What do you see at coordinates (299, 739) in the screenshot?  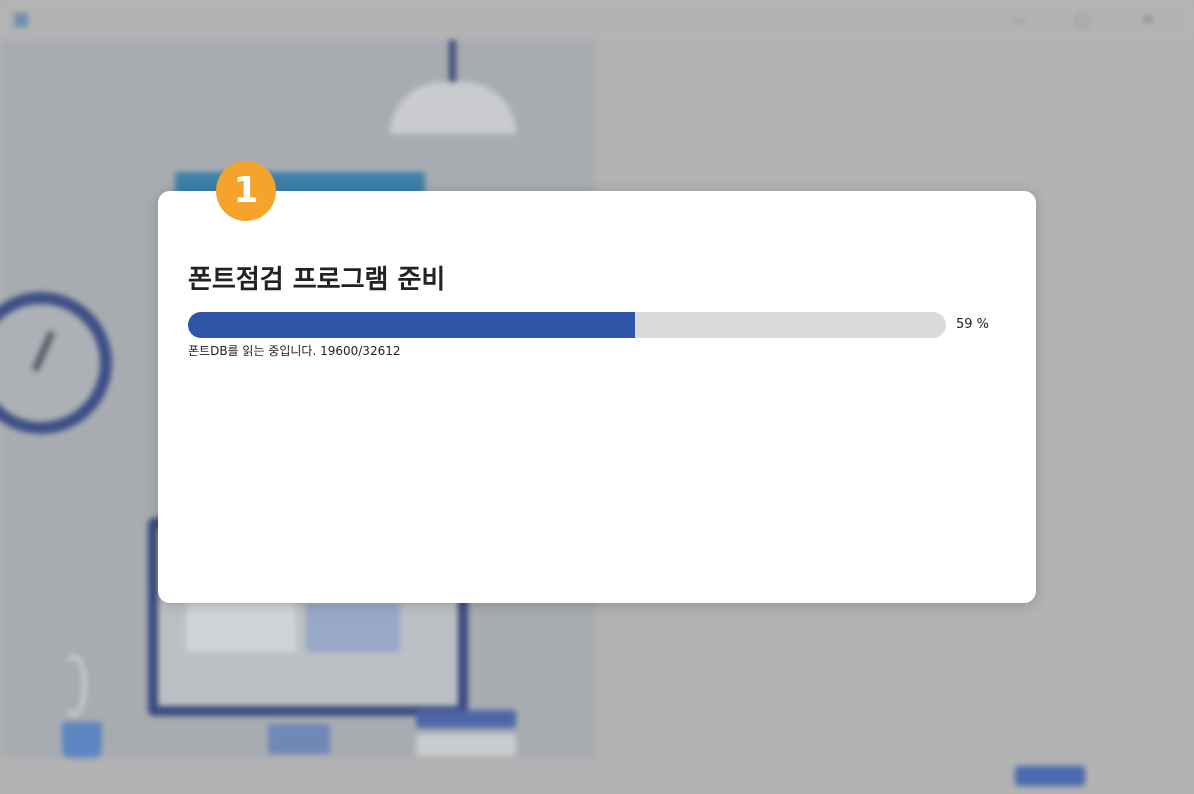 I see `monitor-stand-illustration` at bounding box center [299, 739].